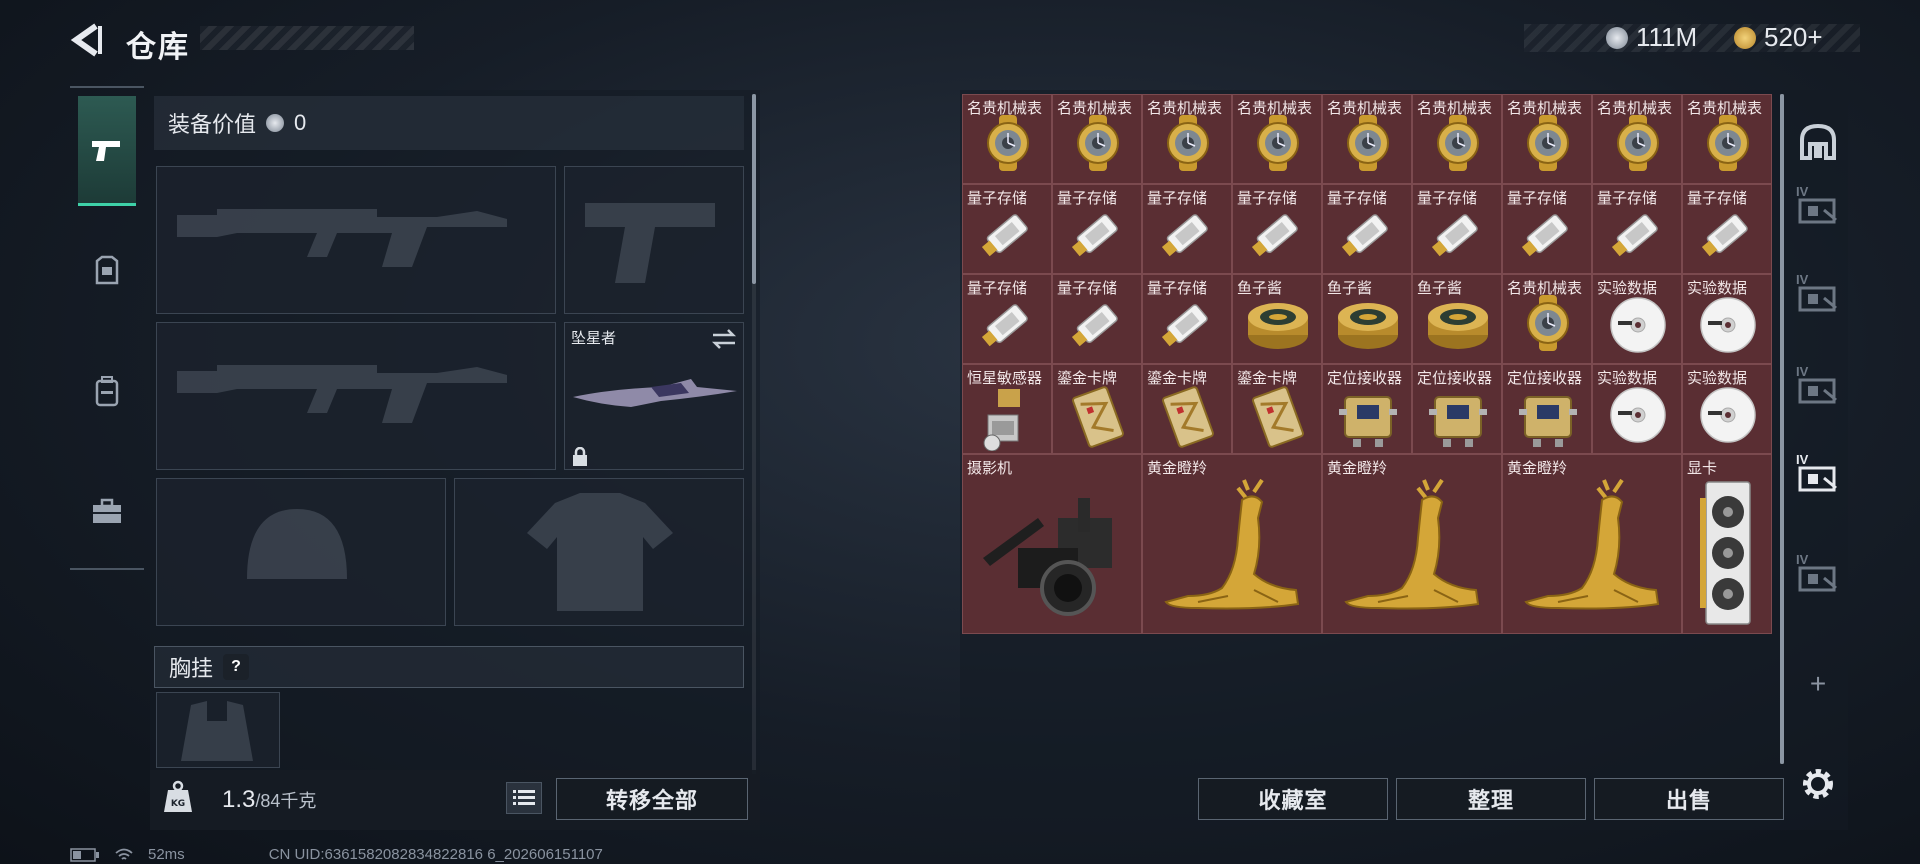 The width and height of the screenshot is (1920, 864). I want to click on storage-item-row4-2: 鎏金卡牌, so click(1187, 409).